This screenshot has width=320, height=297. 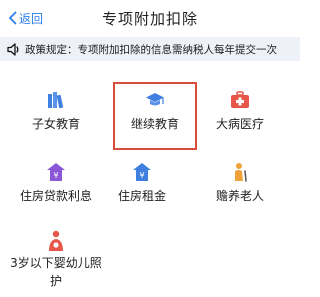 I want to click on deduction-item-continuing-education: 继续教育, so click(x=155, y=116).